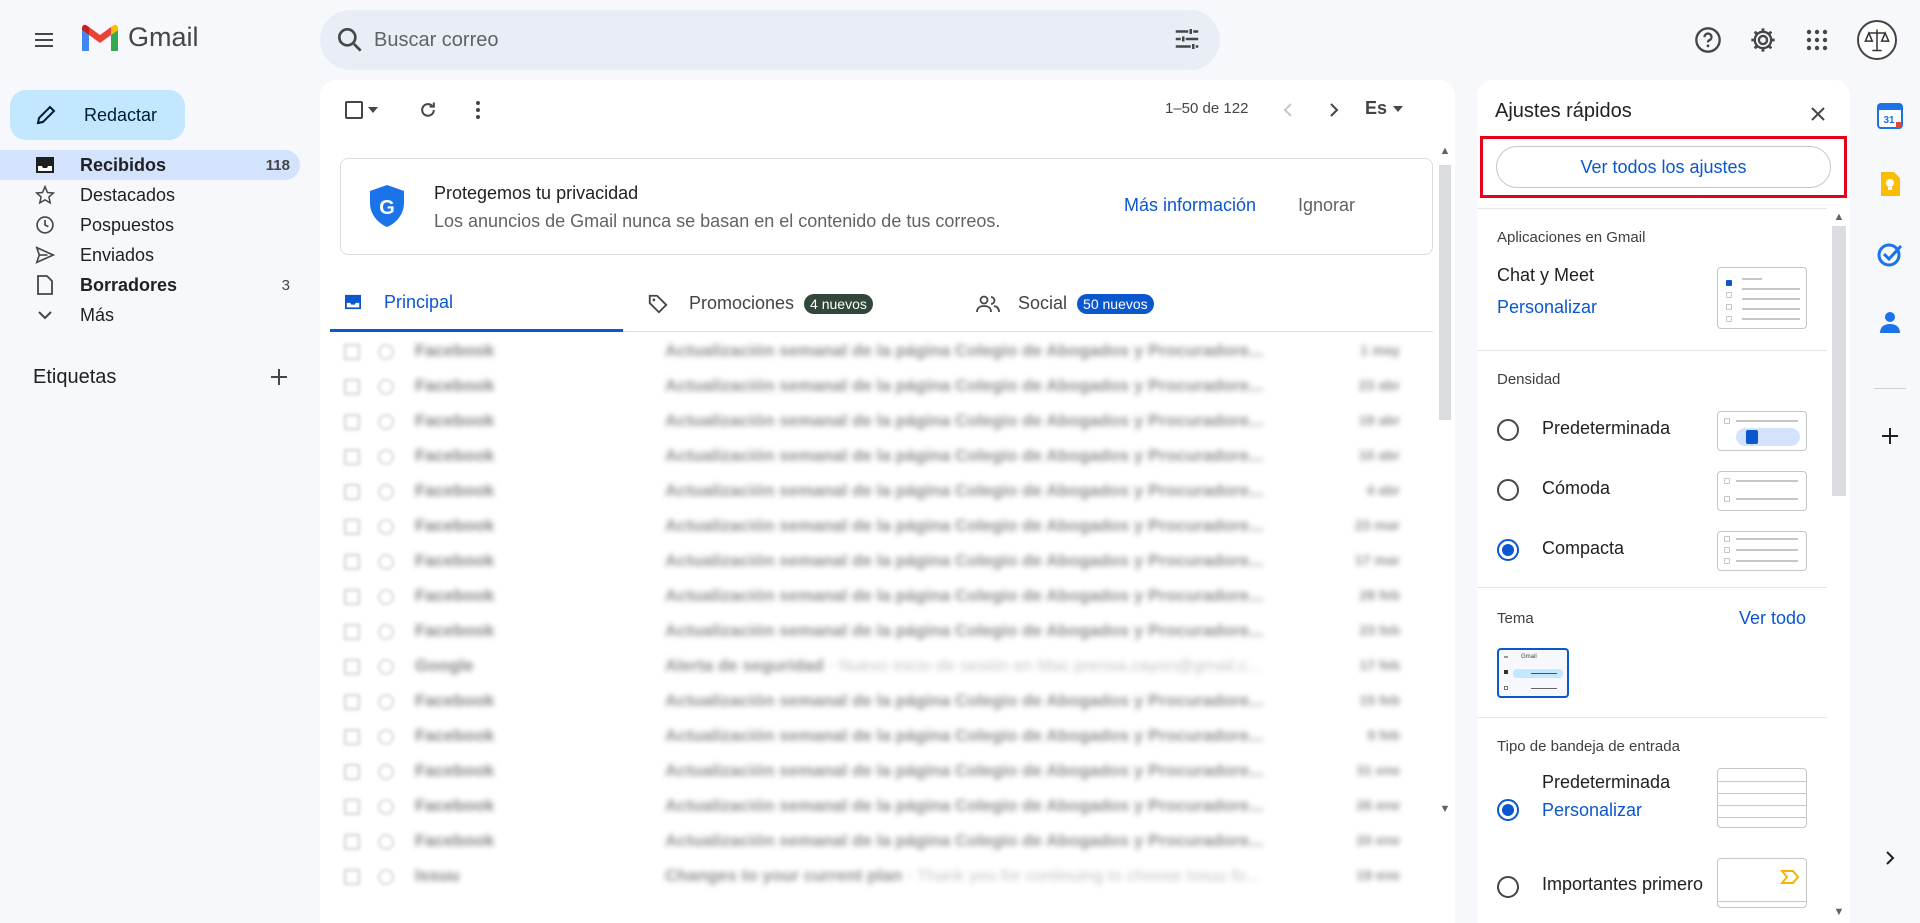 The width and height of the screenshot is (1920, 923). What do you see at coordinates (1508, 550) in the screenshot?
I see `density-compact-radio` at bounding box center [1508, 550].